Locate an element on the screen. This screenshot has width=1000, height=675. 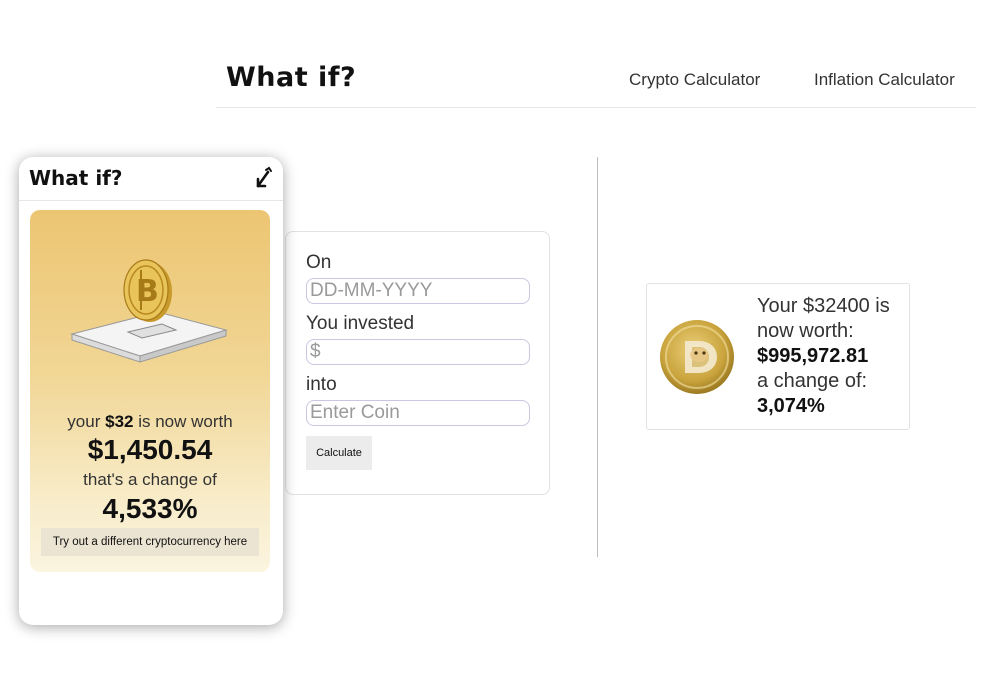
promo-change-label: that's a change of is located at coordinates (150, 479).